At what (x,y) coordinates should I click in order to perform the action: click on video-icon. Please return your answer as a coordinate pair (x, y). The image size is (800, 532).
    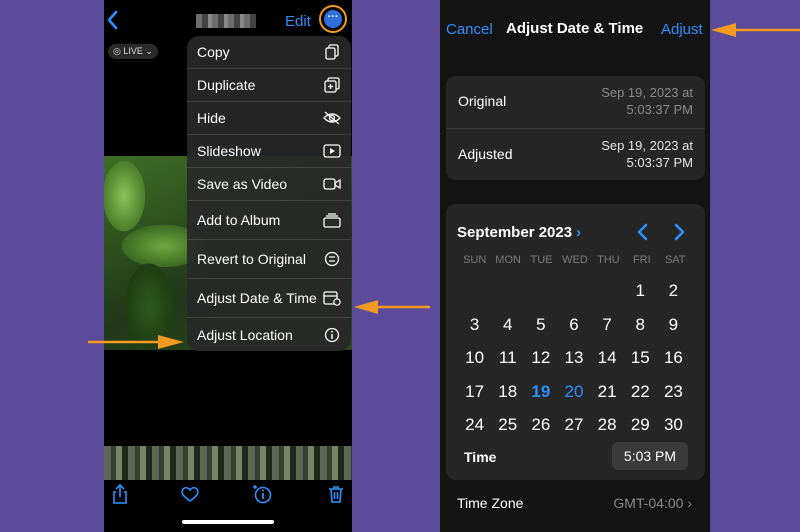
    Looking at the image, I should click on (332, 184).